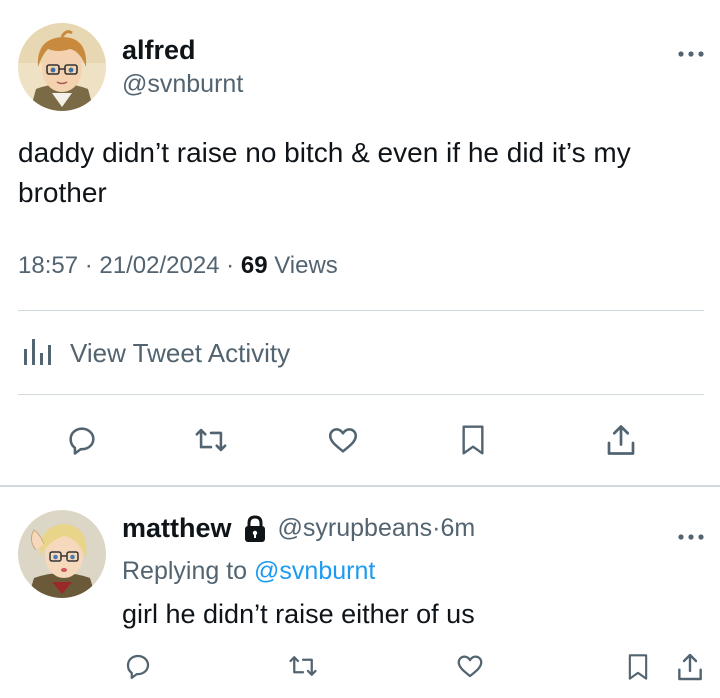 Image resolution: width=720 pixels, height=698 pixels. What do you see at coordinates (458, 528) in the screenshot?
I see `reply-time: 6m` at bounding box center [458, 528].